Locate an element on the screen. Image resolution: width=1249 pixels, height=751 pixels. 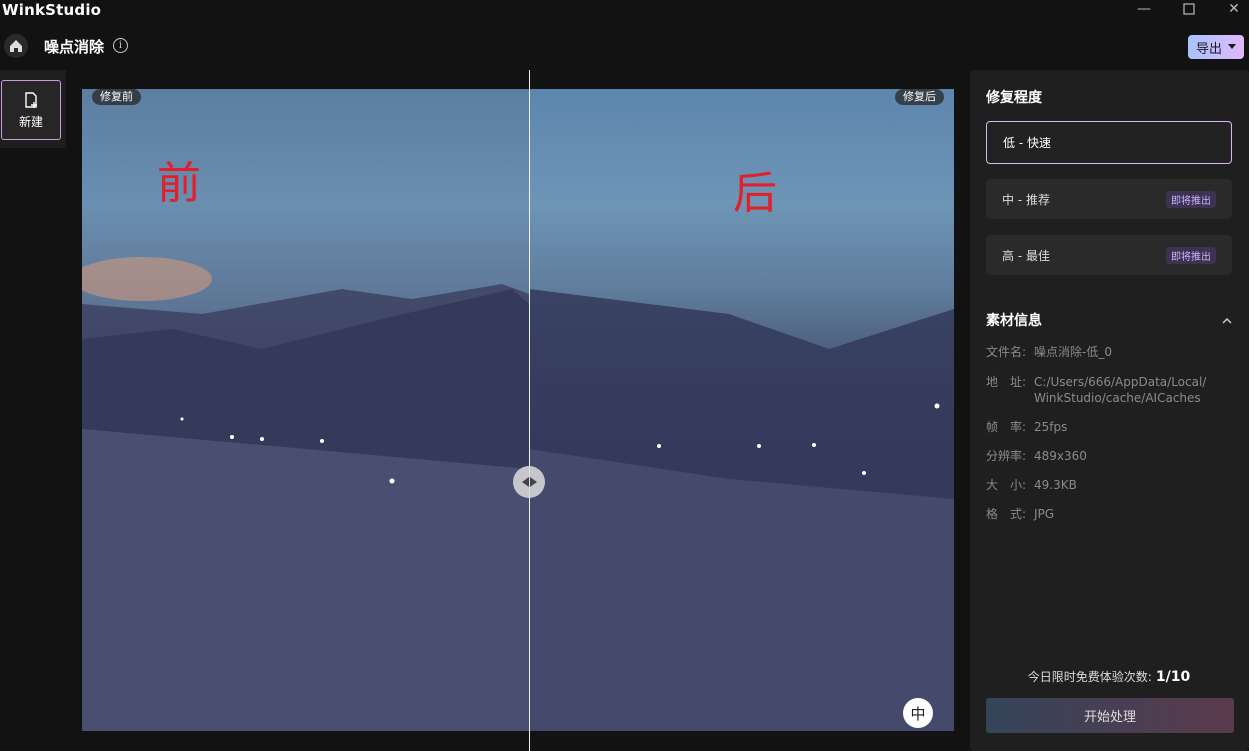
info-row-framerate: 帧 率: 25fps is located at coordinates (1110, 427).